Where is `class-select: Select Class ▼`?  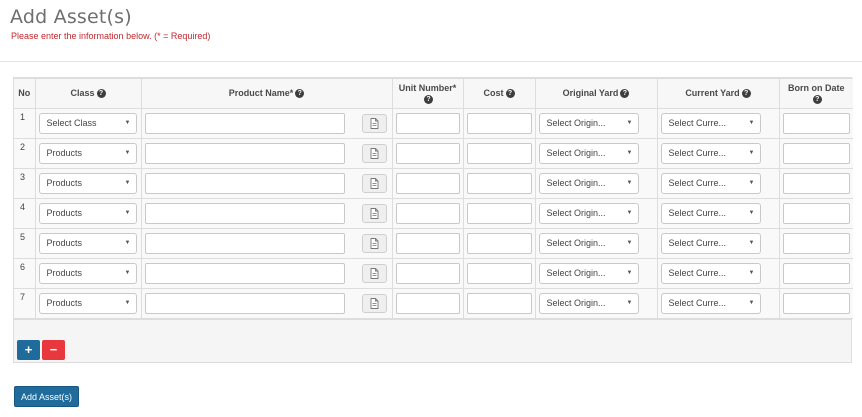
class-select: Select Class ▼ is located at coordinates (87, 123).